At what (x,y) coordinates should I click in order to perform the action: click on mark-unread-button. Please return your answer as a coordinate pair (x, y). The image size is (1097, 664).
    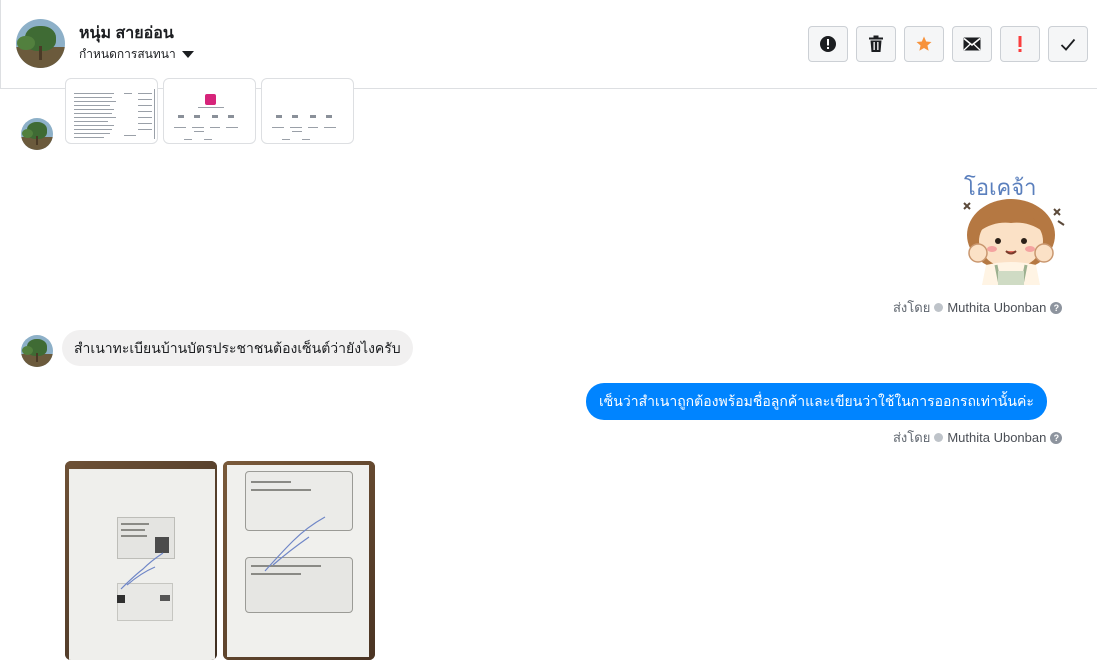
    Looking at the image, I should click on (972, 44).